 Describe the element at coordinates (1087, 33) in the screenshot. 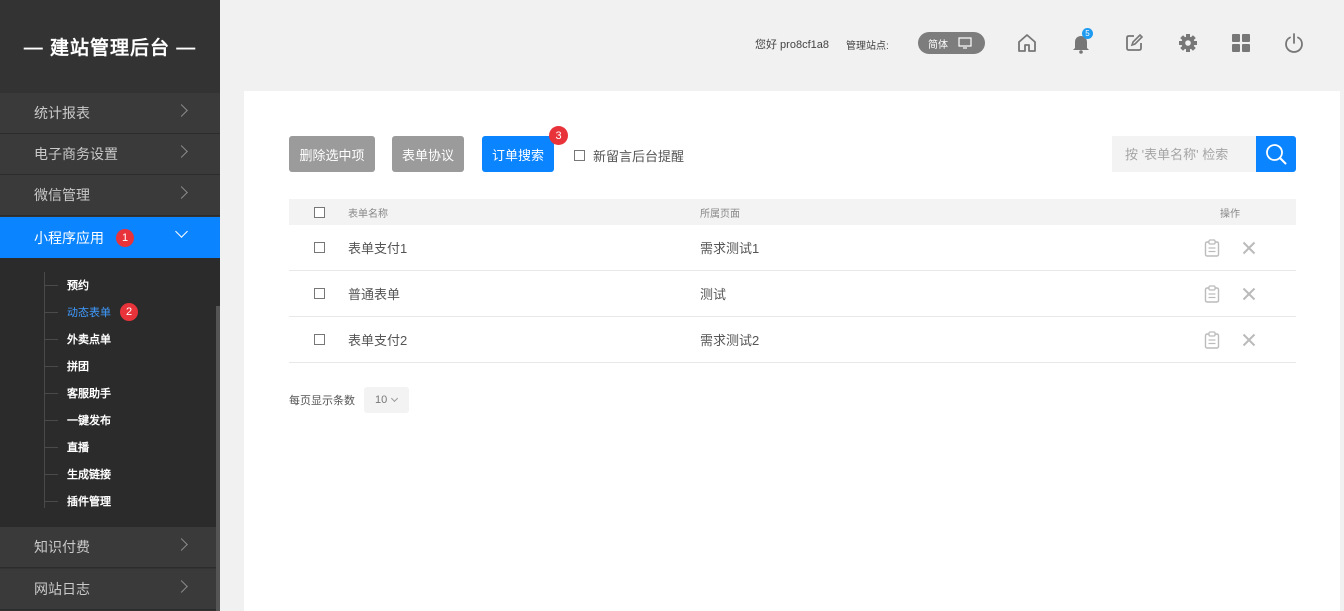

I see `notification-count: 5` at that location.